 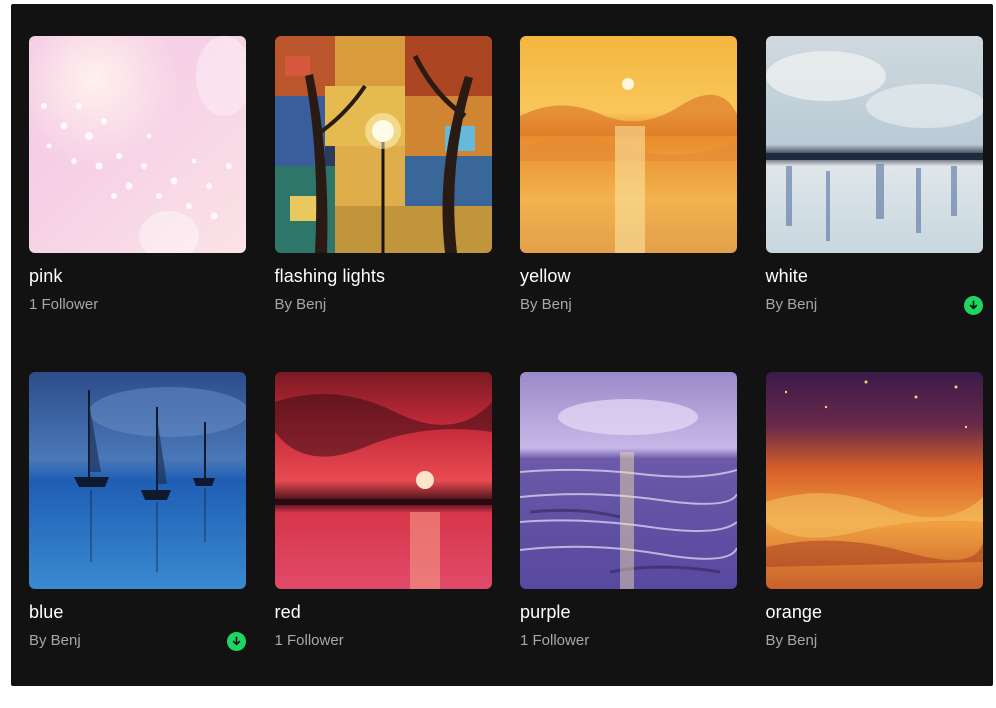 What do you see at coordinates (874, 480) in the screenshot?
I see `playlist-cover-orange` at bounding box center [874, 480].